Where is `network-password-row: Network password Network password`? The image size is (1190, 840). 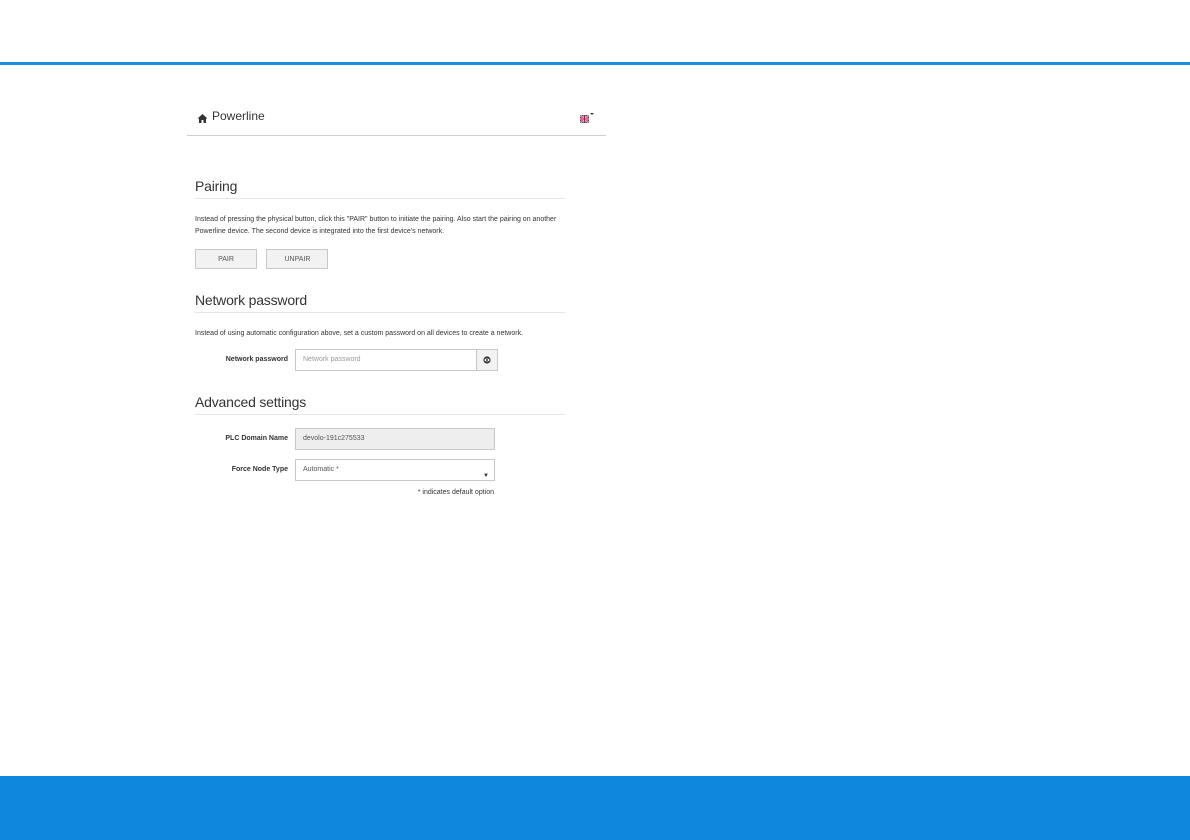 network-password-row: Network password Network password is located at coordinates (380, 360).